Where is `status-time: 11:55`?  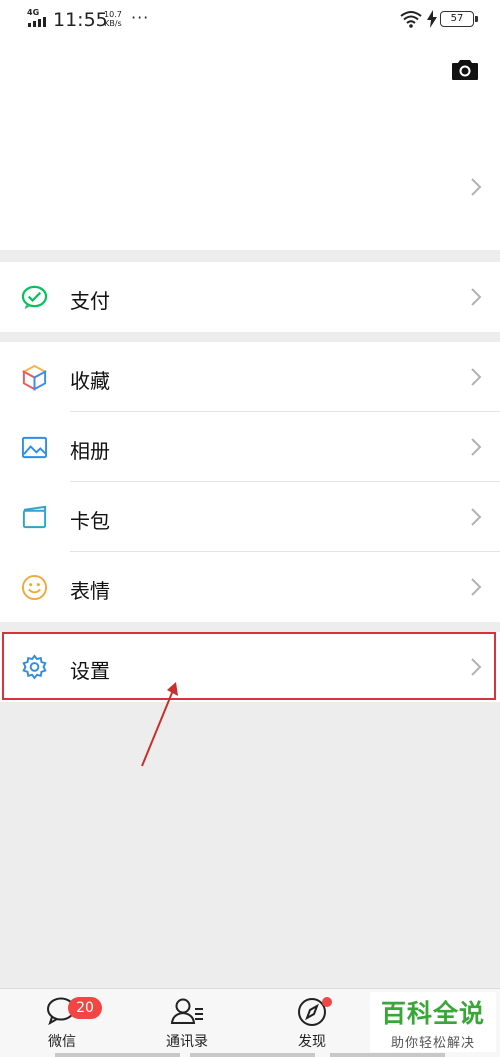 status-time: 11:55 is located at coordinates (80, 20).